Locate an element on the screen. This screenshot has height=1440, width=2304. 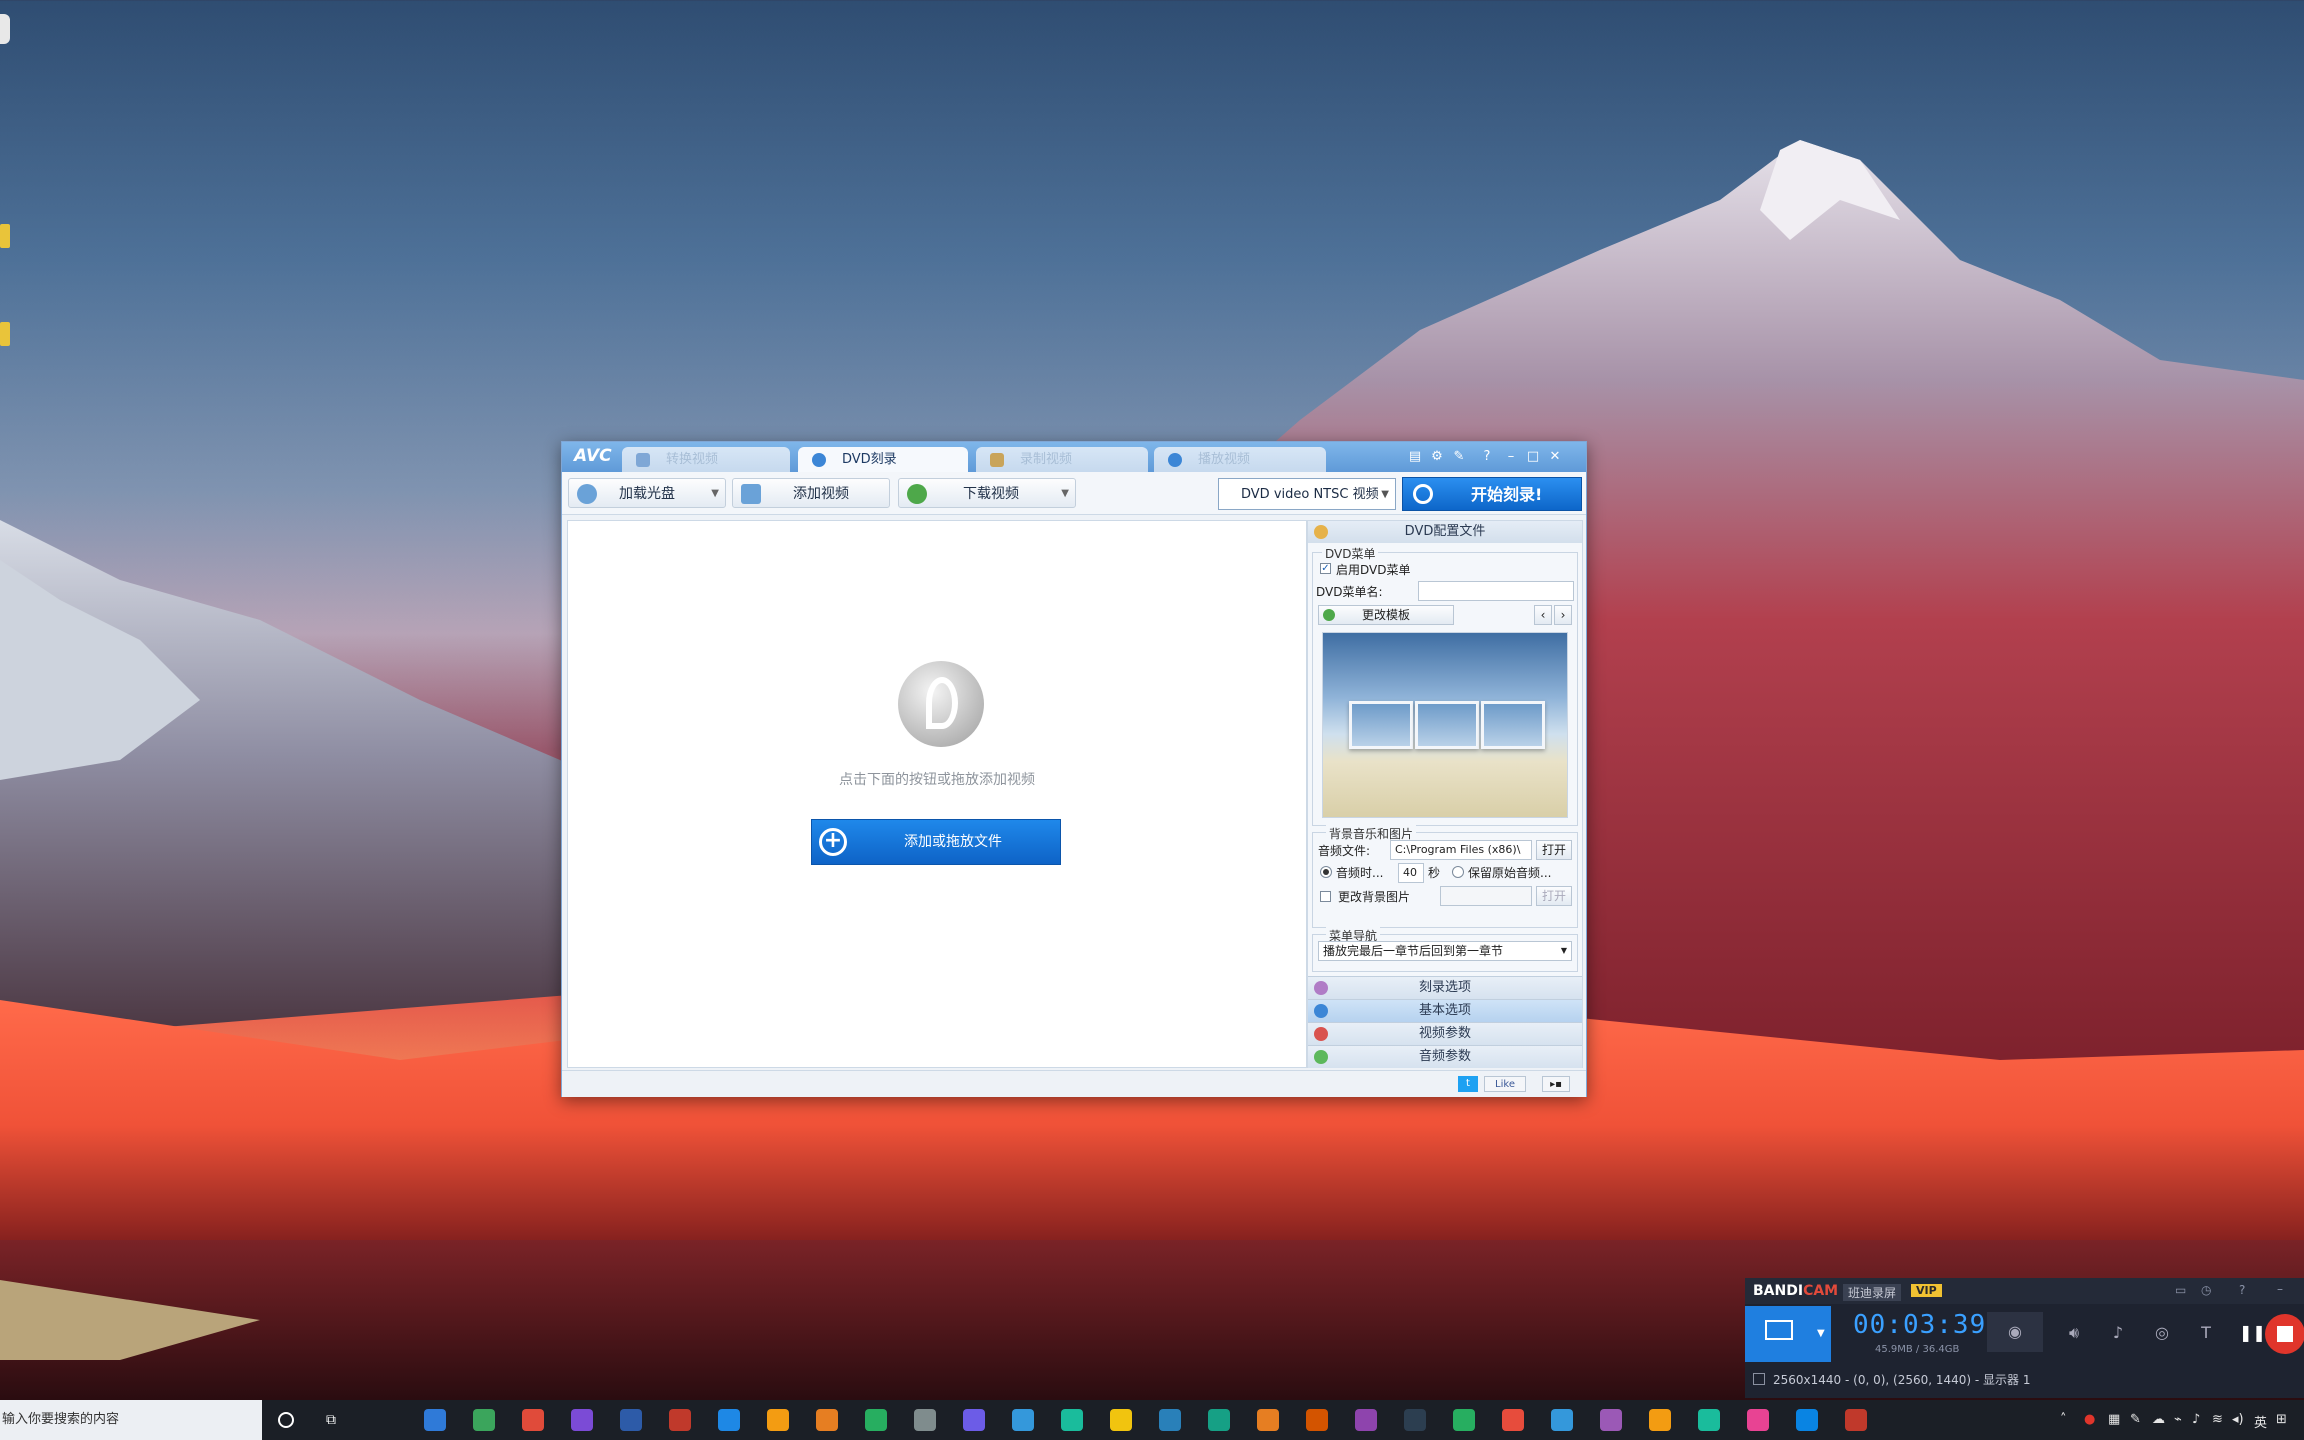
audio-duration-input: 40 is located at coordinates (1411, 873).